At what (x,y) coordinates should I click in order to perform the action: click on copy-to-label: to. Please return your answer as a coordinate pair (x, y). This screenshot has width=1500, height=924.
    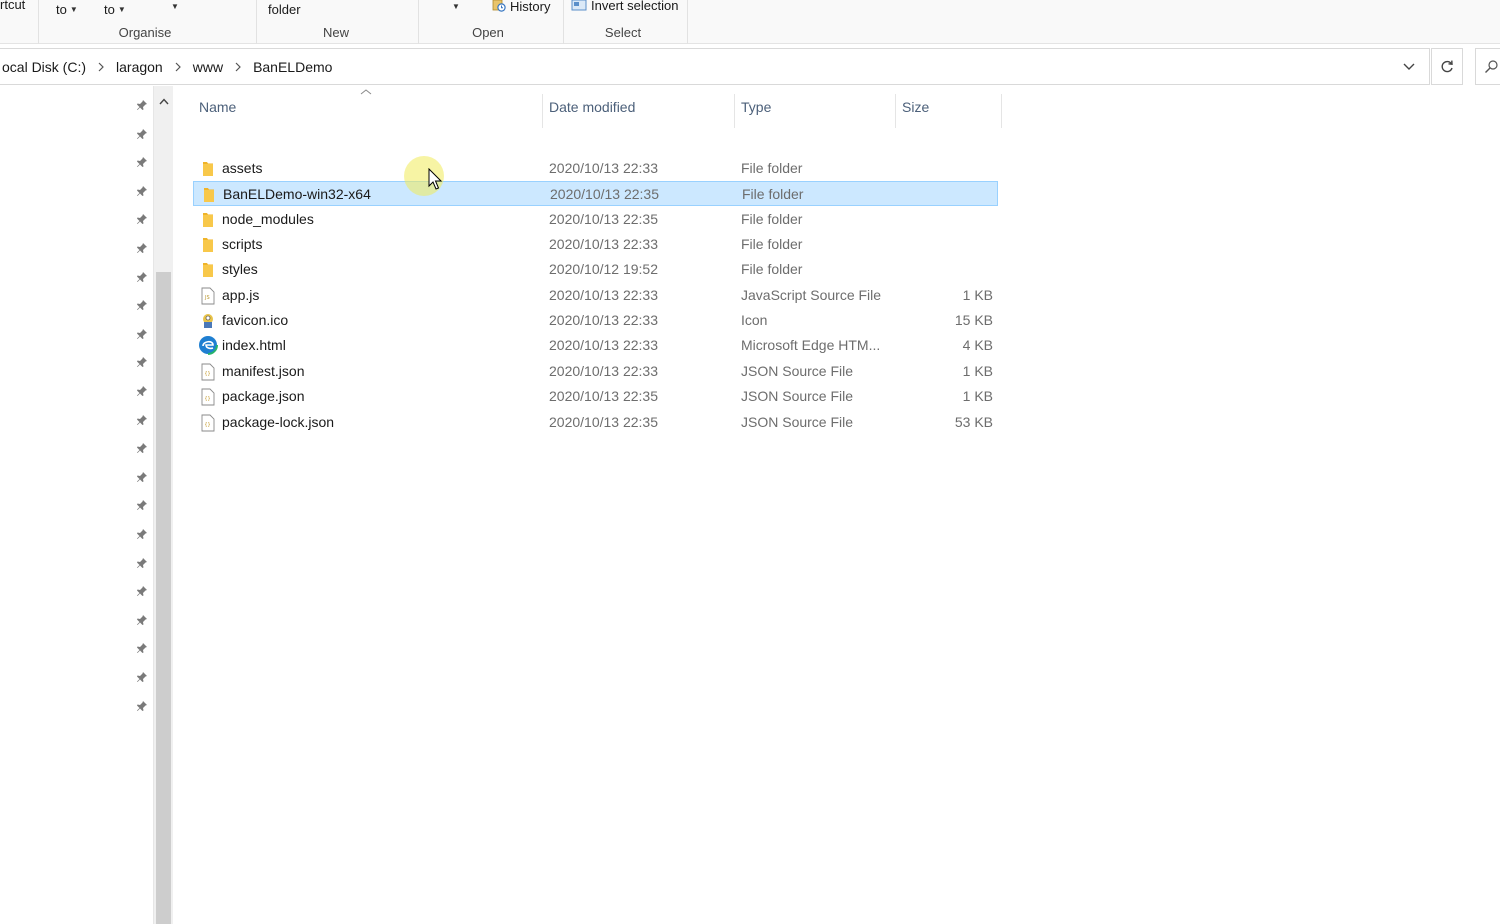
    Looking at the image, I should click on (109, 9).